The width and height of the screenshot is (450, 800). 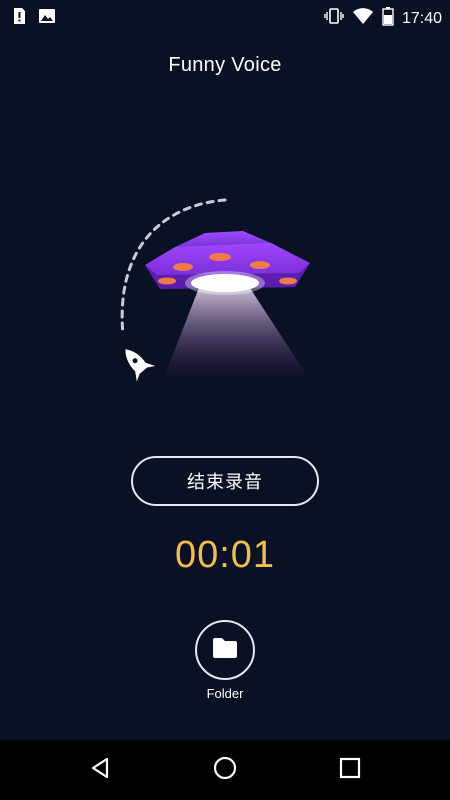 What do you see at coordinates (225, 693) in the screenshot?
I see `folder-label: Folder` at bounding box center [225, 693].